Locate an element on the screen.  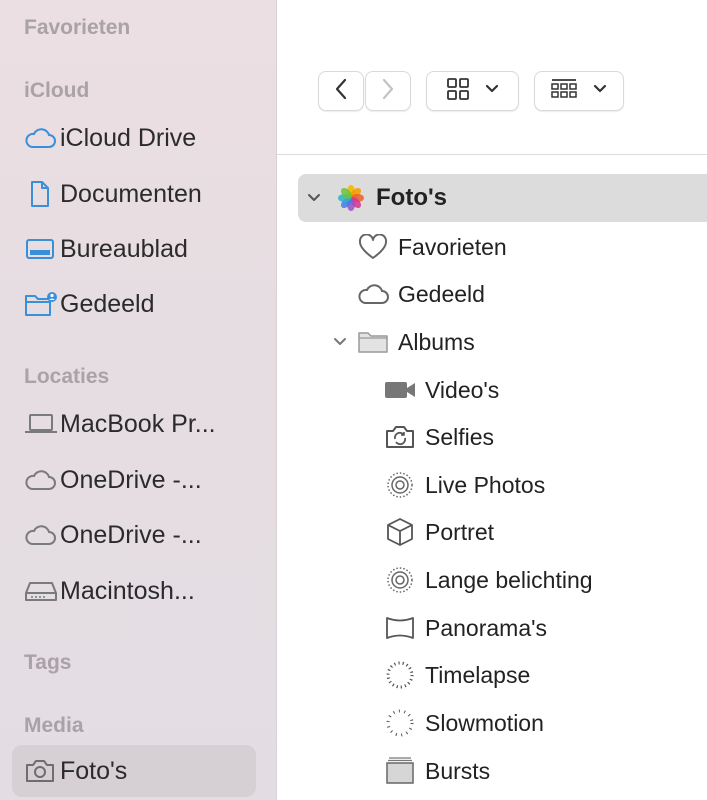
photos-app-icon is located at coordinates (351, 198).